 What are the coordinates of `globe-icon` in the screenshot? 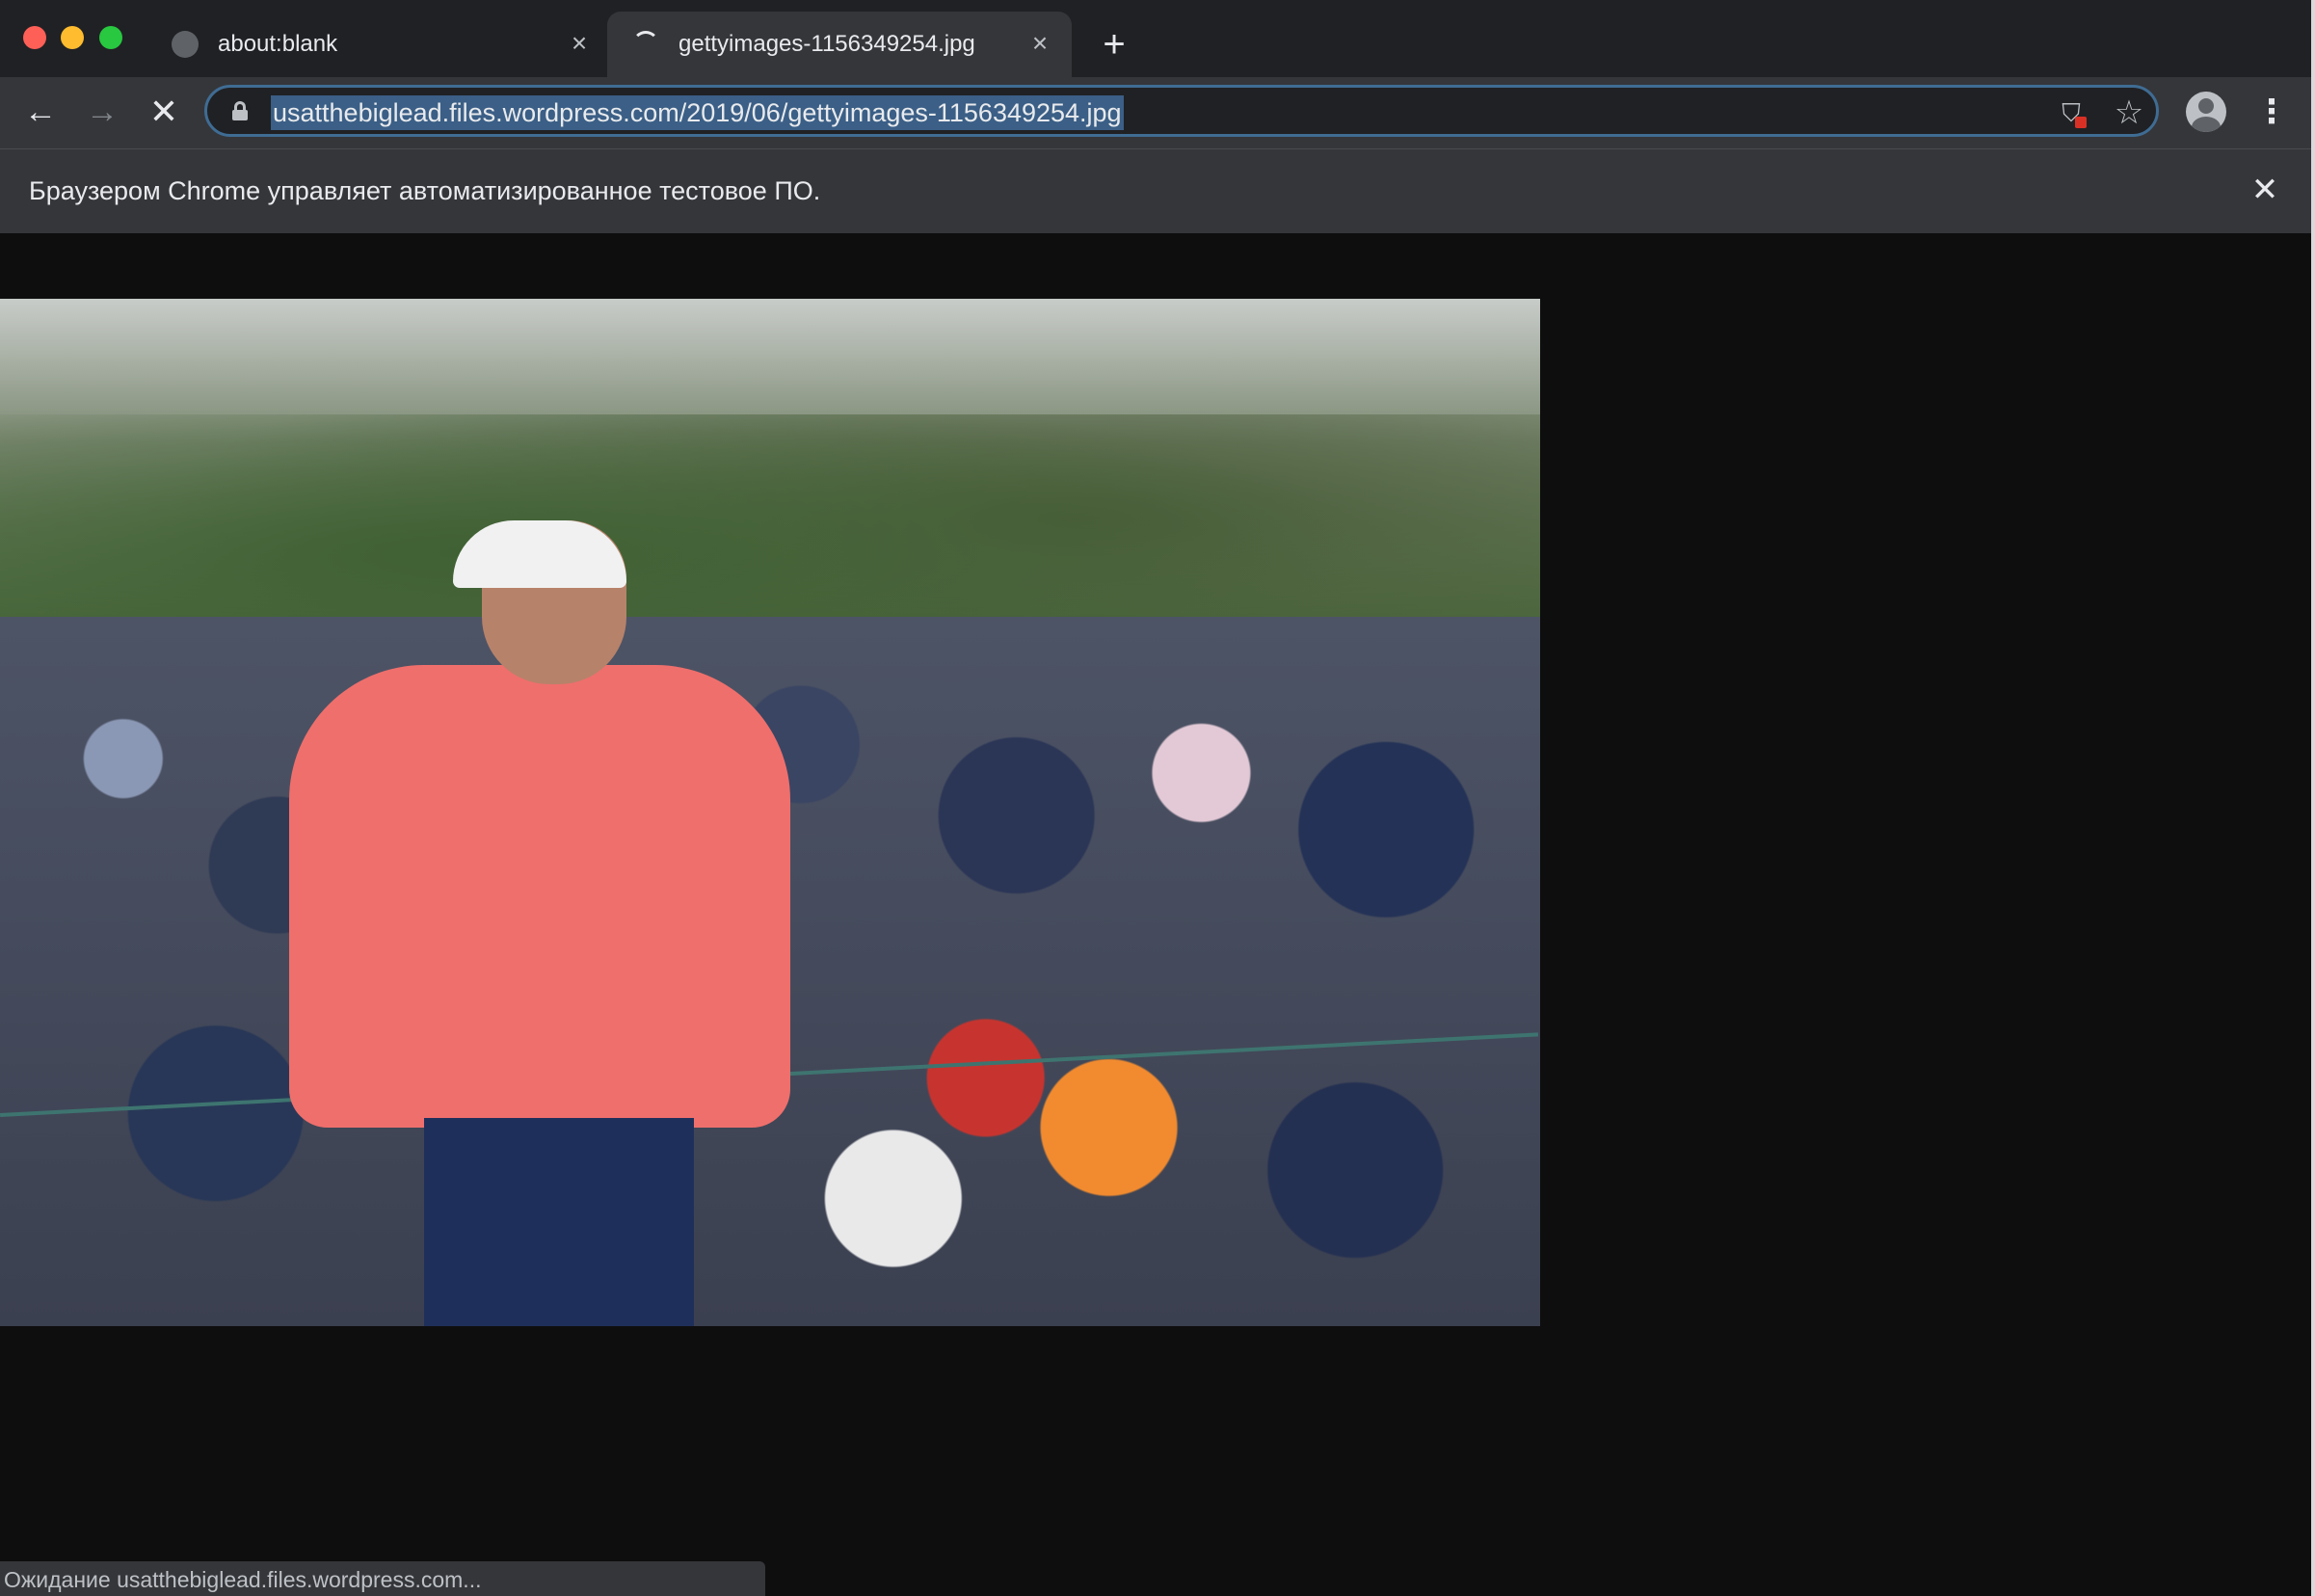 It's located at (186, 44).